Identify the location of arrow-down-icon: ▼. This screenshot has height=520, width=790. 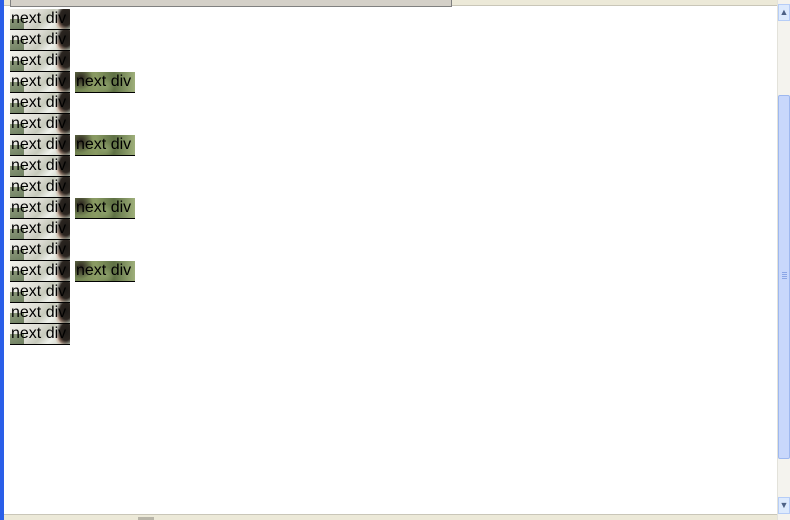
(784, 505).